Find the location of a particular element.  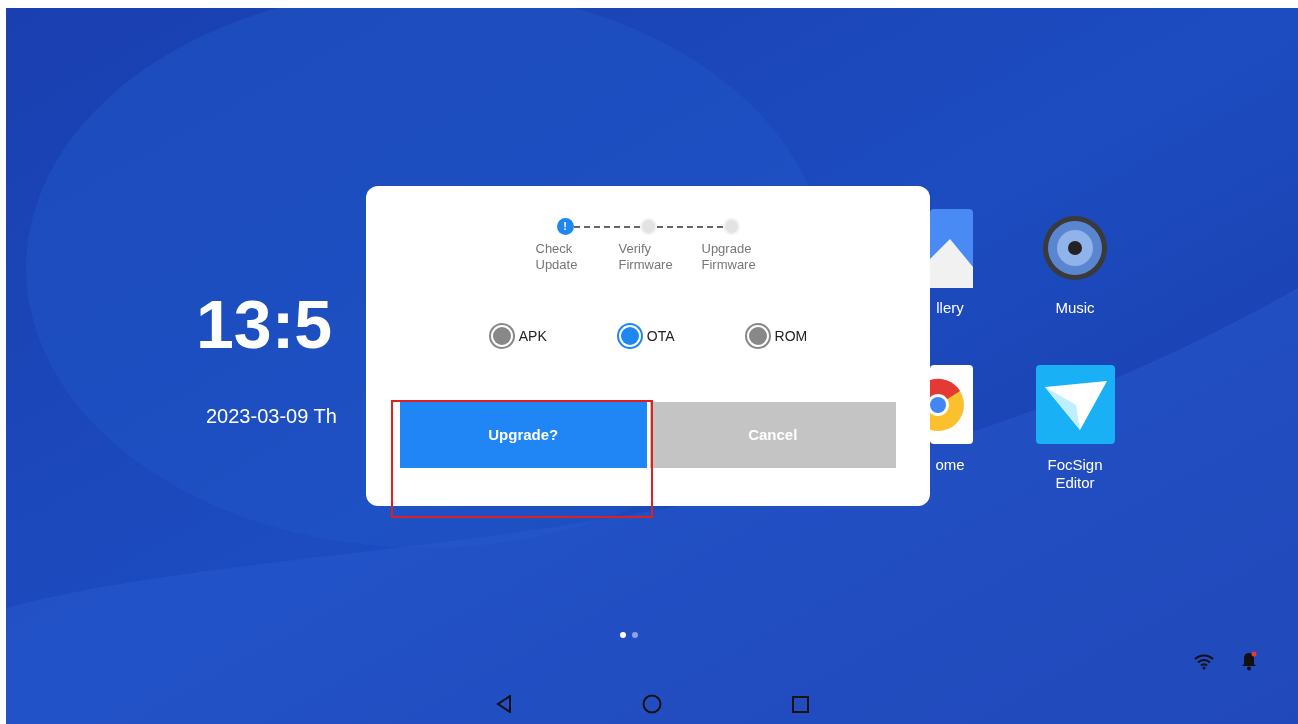

app-label: Music is located at coordinates (1075, 308).